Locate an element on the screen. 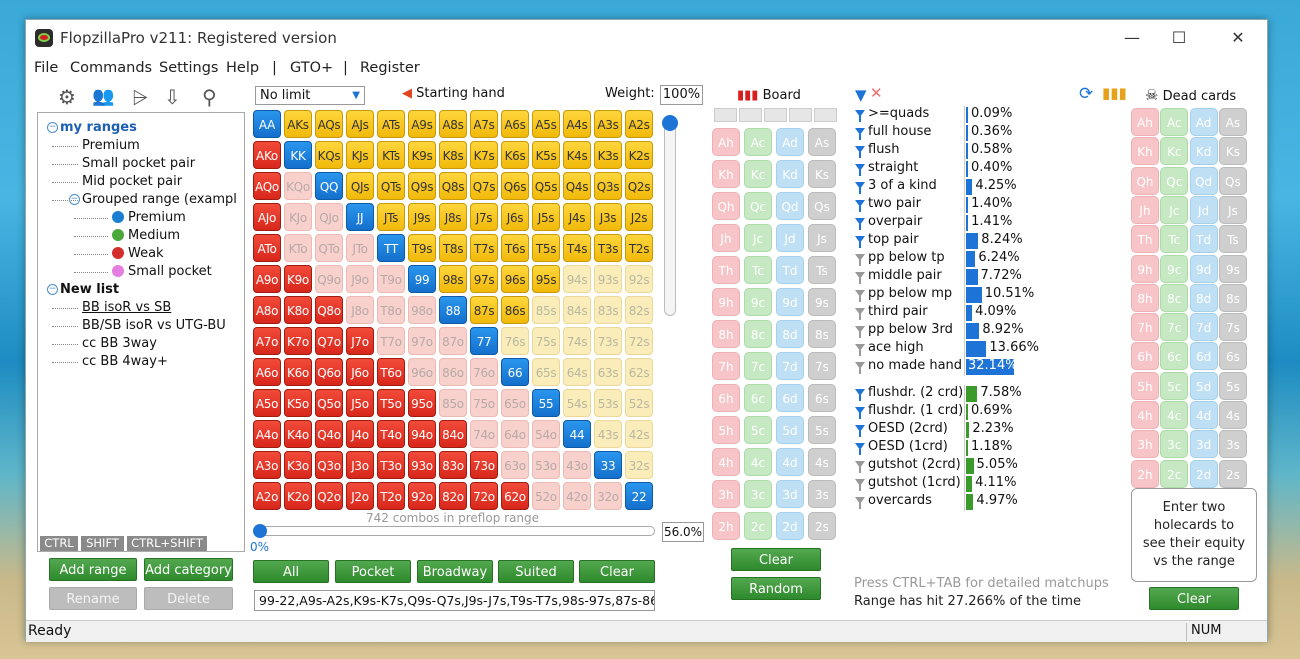  tree-item: BB isoR vs SB is located at coordinates (141, 308).